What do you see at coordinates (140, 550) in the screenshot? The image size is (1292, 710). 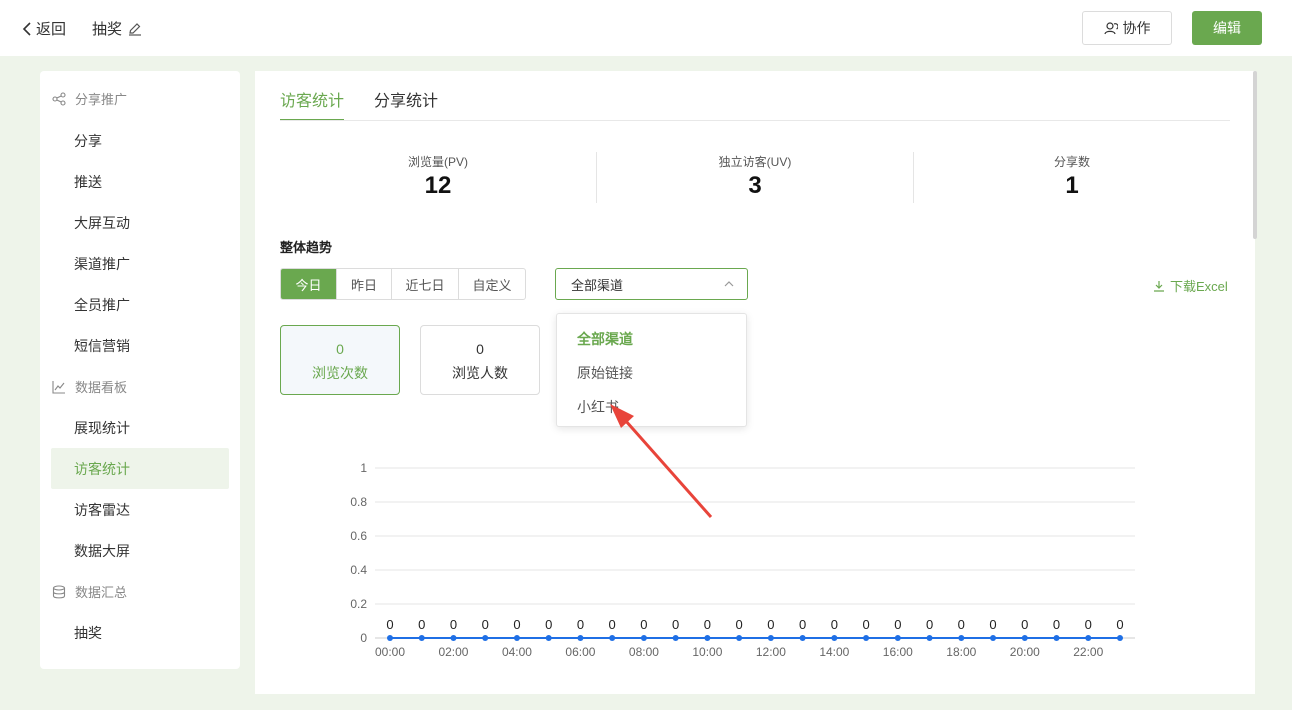 I see `sidebar-item-data-screen: 数据大屏` at bounding box center [140, 550].